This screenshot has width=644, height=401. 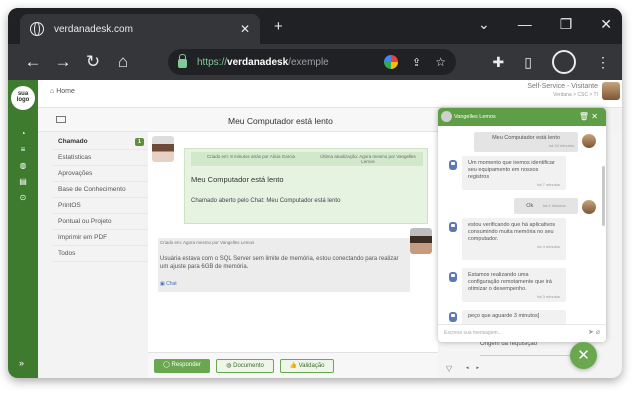 I want to click on chat-message-user: Ok há 6 minutos, so click(x=546, y=206).